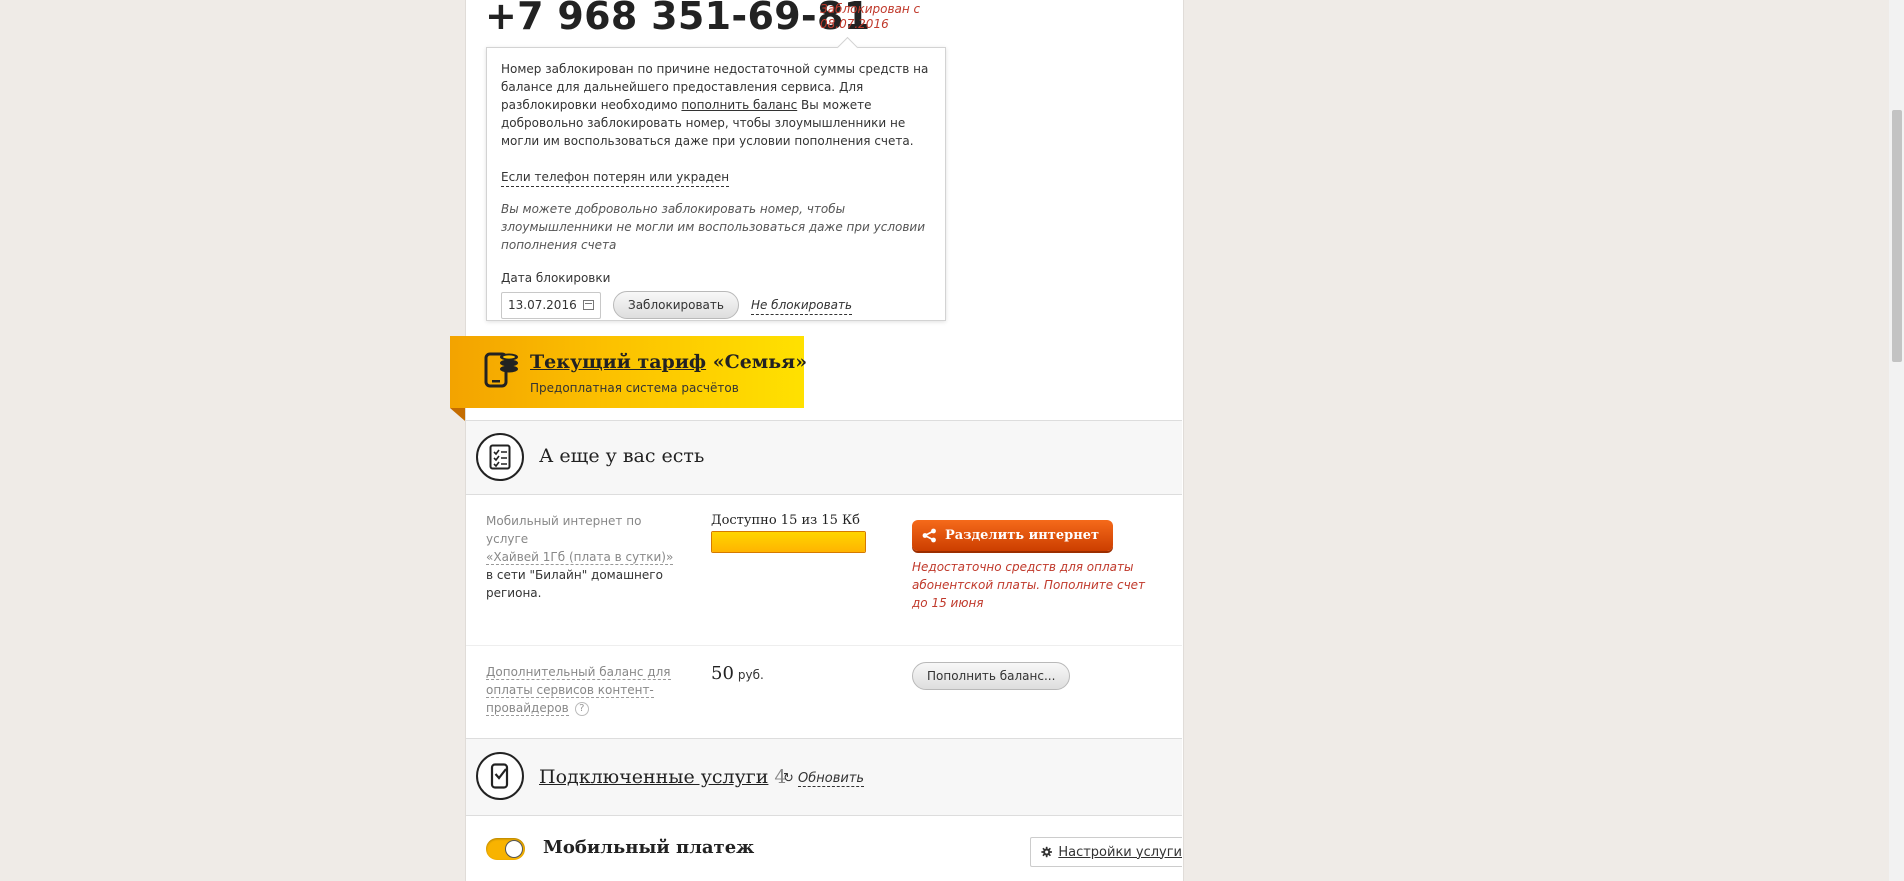 The image size is (1904, 881). Describe the element at coordinates (500, 457) in the screenshot. I see `checklist-icon` at that location.